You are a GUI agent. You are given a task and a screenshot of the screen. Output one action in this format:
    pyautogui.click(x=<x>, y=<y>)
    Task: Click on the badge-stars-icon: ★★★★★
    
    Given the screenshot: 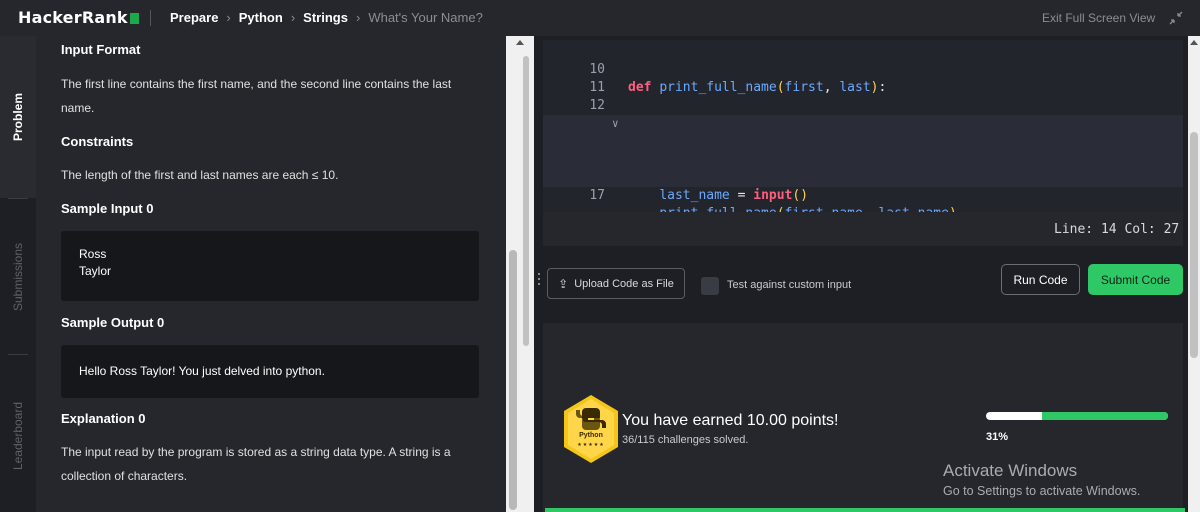 What is the action you would take?
    pyautogui.click(x=591, y=445)
    